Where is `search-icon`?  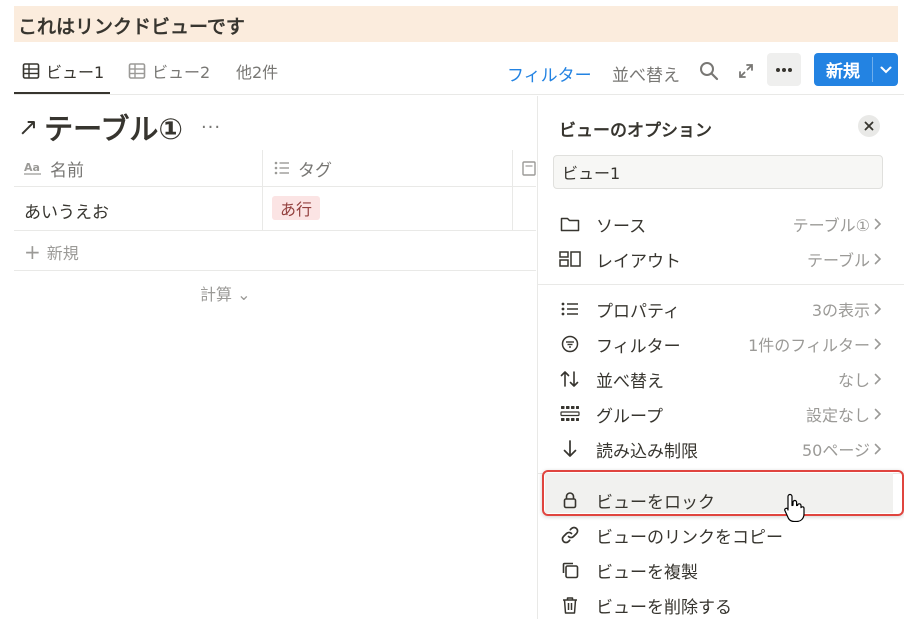
search-icon is located at coordinates (709, 71).